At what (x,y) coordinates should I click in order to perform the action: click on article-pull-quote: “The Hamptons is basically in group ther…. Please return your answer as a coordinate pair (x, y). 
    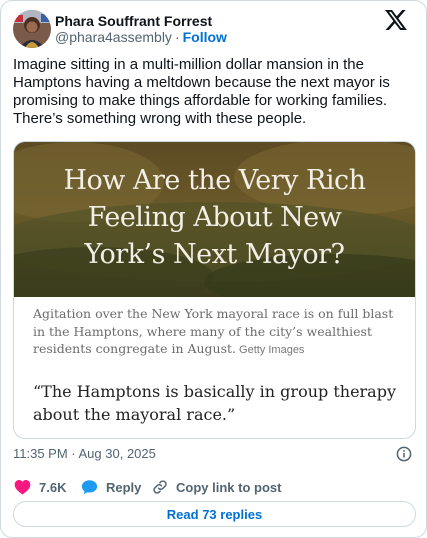
    Looking at the image, I should click on (214, 403).